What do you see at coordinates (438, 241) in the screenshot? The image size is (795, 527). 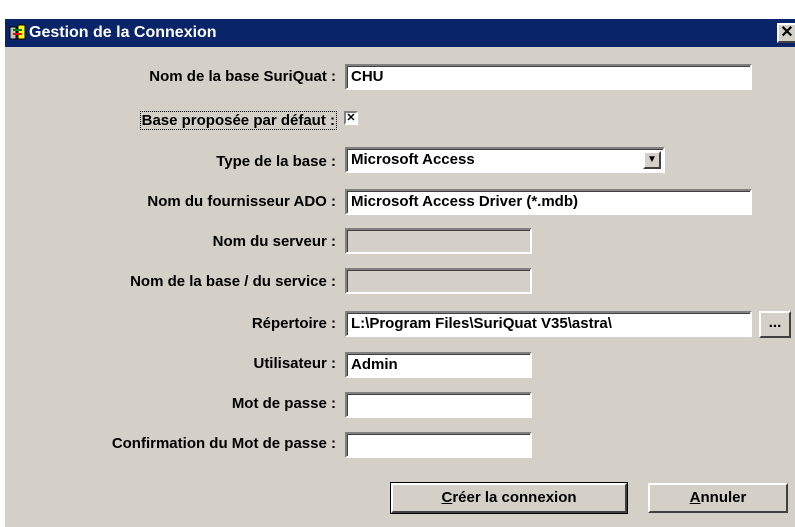 I see `serveur-input` at bounding box center [438, 241].